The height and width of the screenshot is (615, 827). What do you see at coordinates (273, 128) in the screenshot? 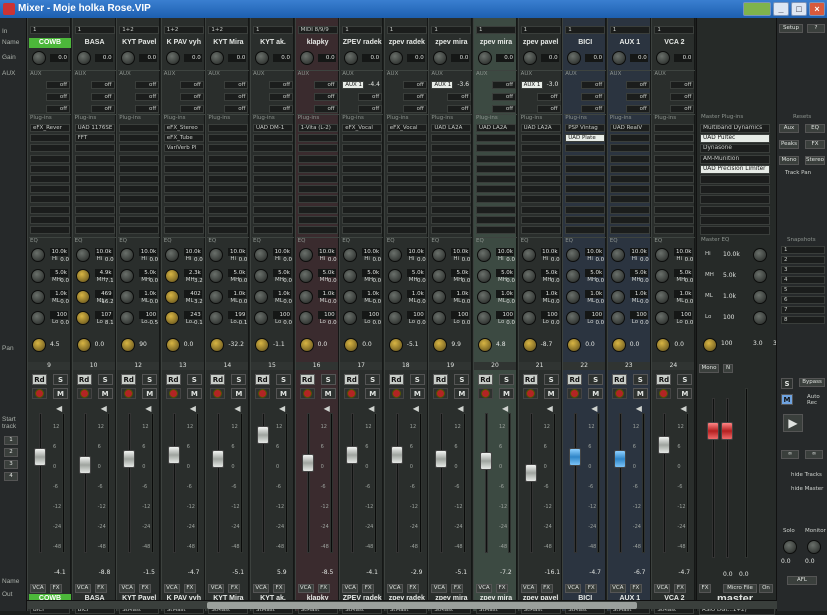
I see `plugin-slot: UAD DM-1` at bounding box center [273, 128].